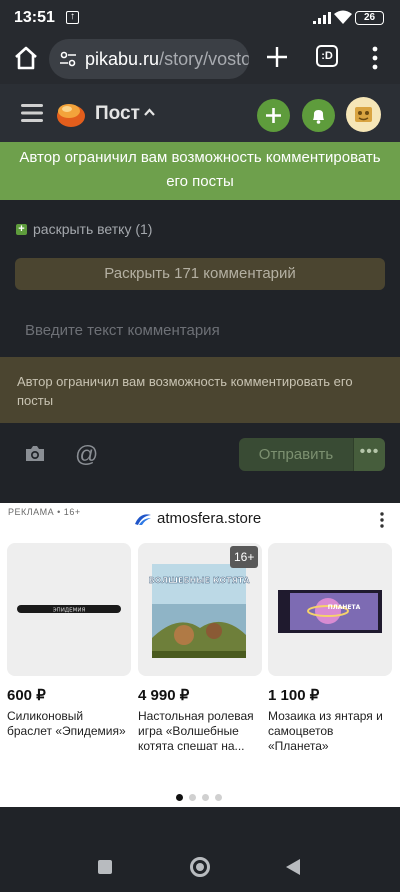  Describe the element at coordinates (244, 557) in the screenshot. I see `age-rating-badge: 16+` at that location.